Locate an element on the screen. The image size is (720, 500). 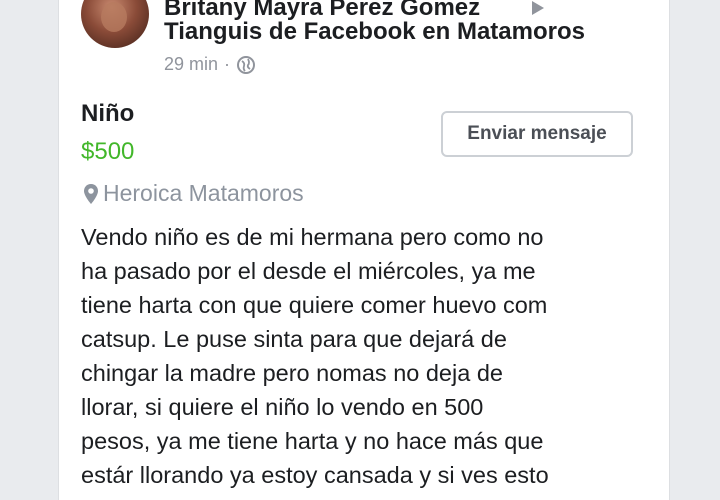
location-pin-icon is located at coordinates (91, 194).